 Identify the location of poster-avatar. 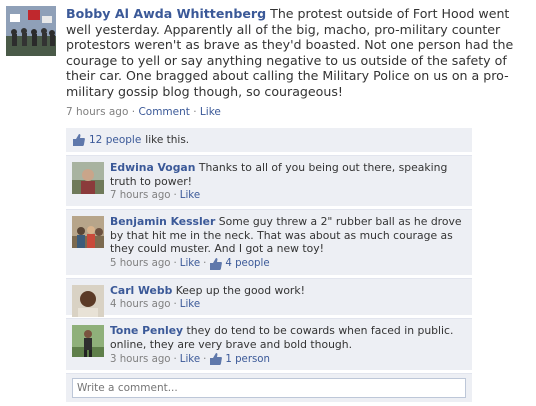
(31, 31).